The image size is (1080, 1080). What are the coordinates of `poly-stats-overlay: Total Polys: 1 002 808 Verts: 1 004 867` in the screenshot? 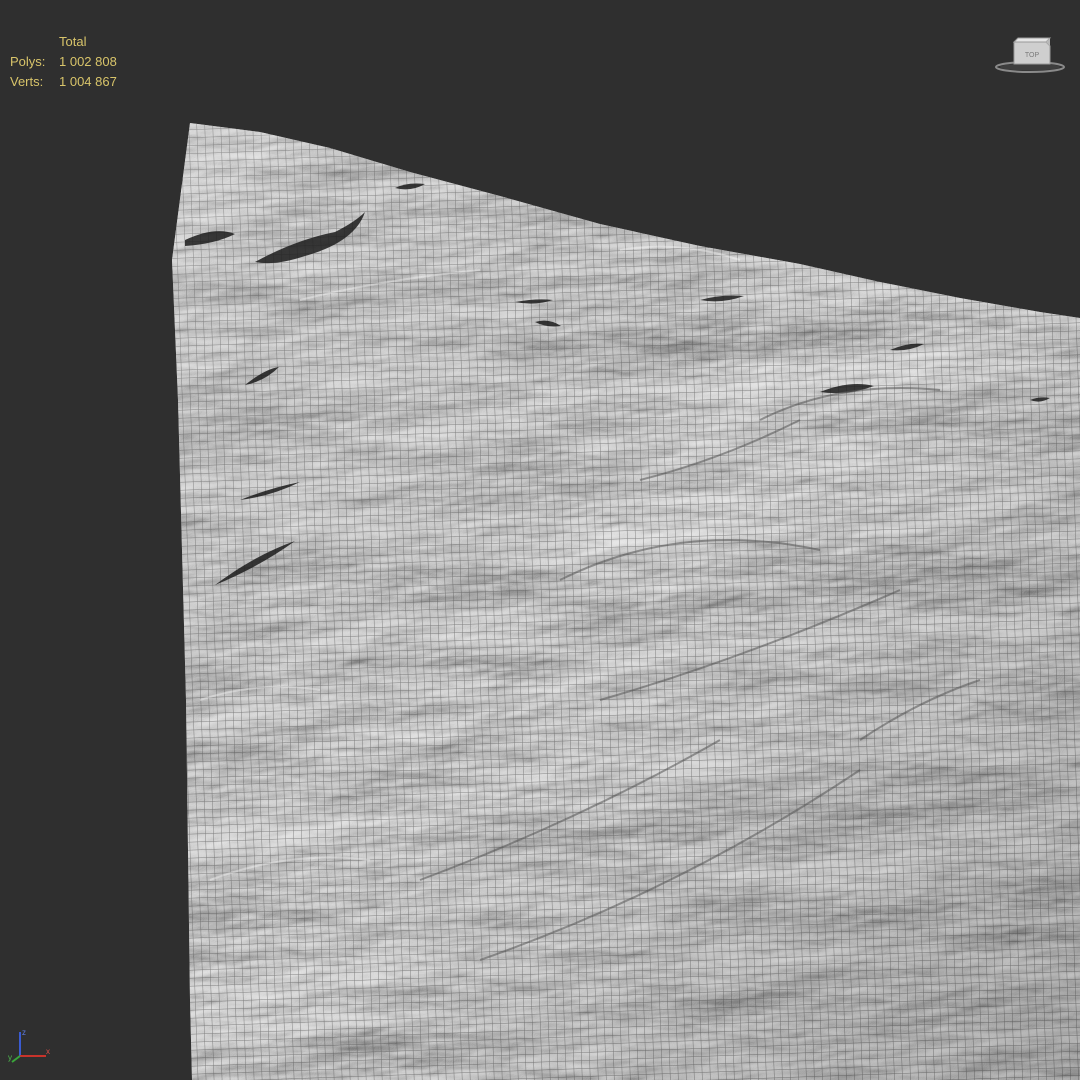 It's located at (63, 62).